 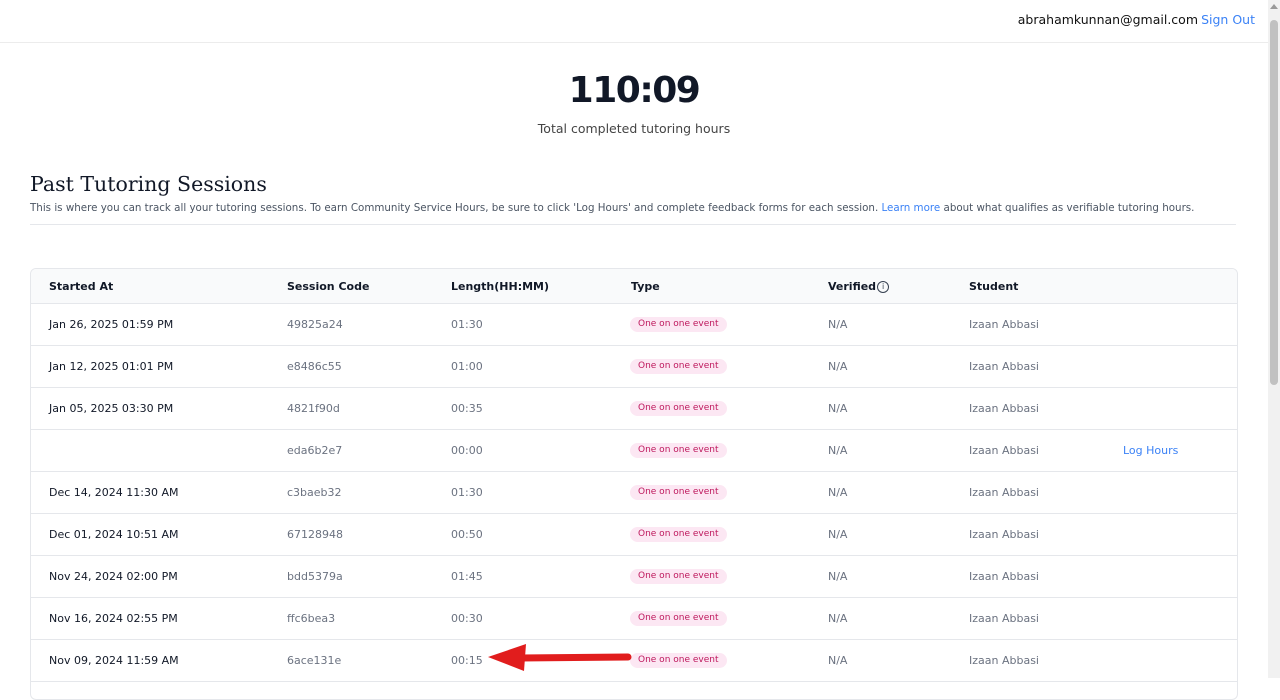 What do you see at coordinates (315, 576) in the screenshot?
I see `cell-session-code: bdd5379a` at bounding box center [315, 576].